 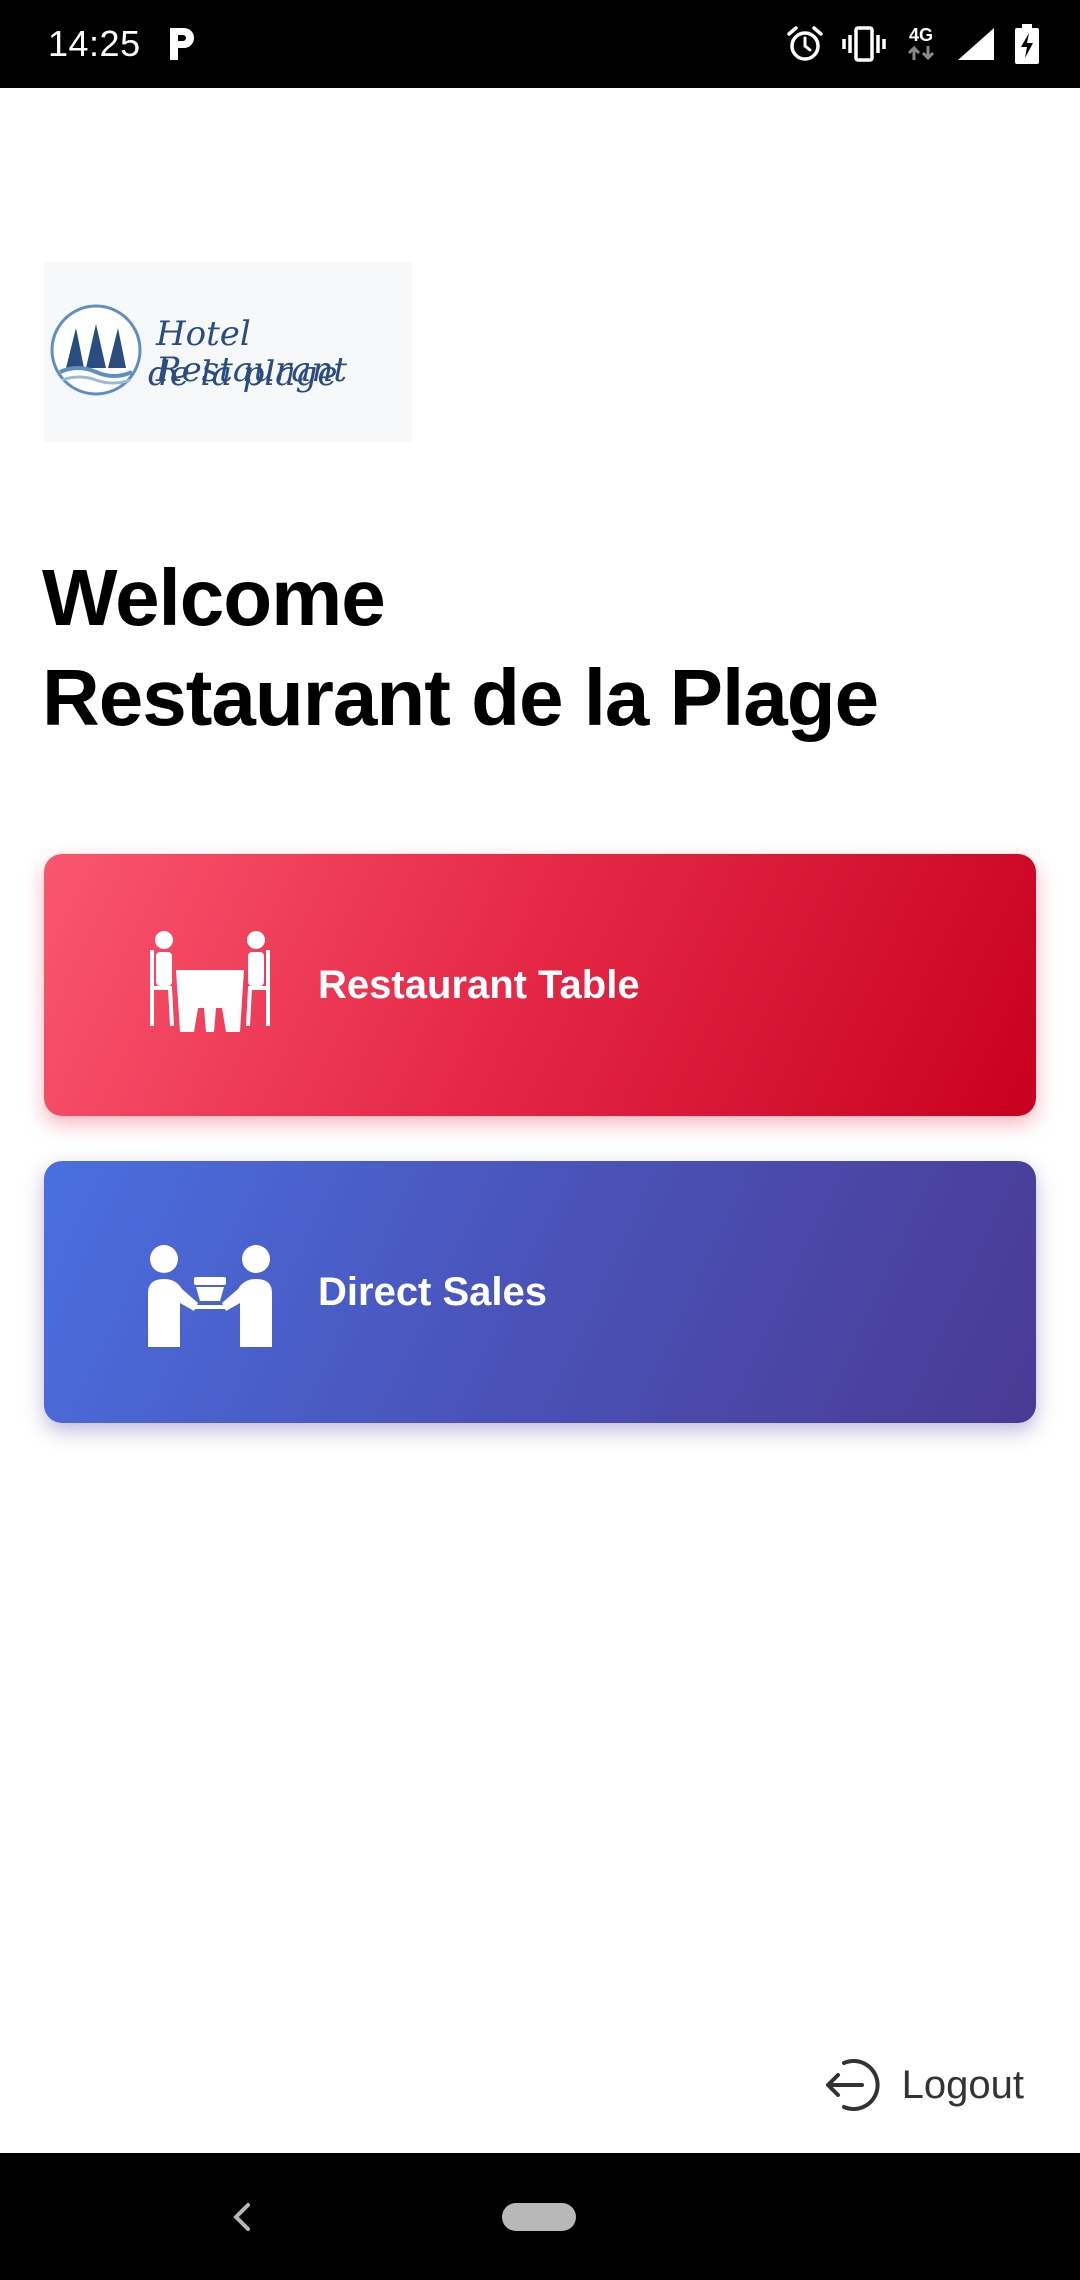 I want to click on welcome-line1: Welcome, so click(x=214, y=597).